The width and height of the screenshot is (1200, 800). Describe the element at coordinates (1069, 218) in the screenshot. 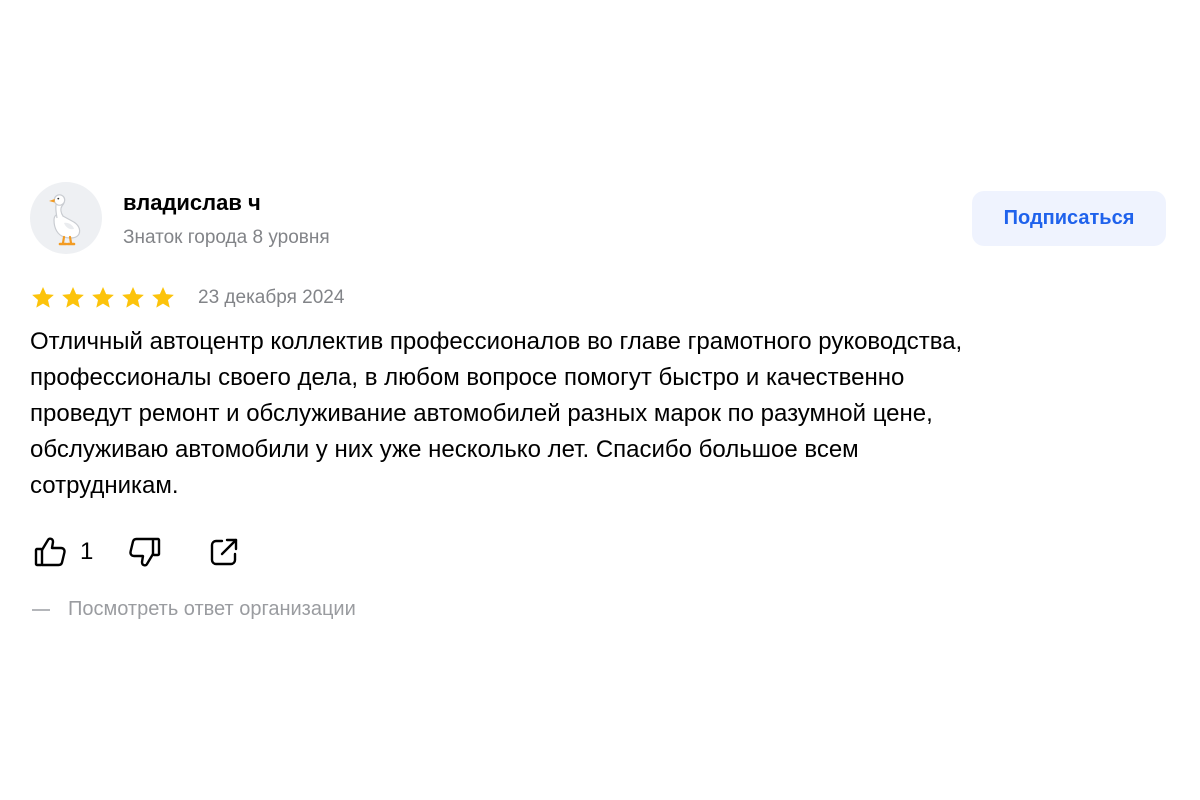

I see `subscribe-button: Подписаться` at that location.